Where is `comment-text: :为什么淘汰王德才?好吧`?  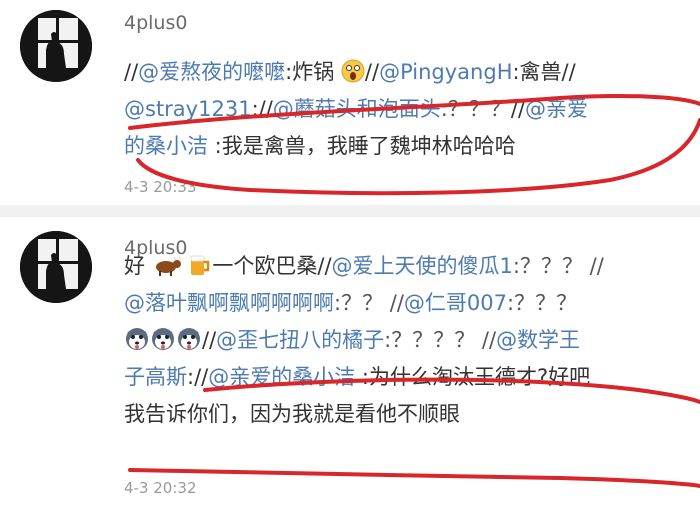
comment-text: :为什么淘汰王德才?好吧 is located at coordinates (473, 377).